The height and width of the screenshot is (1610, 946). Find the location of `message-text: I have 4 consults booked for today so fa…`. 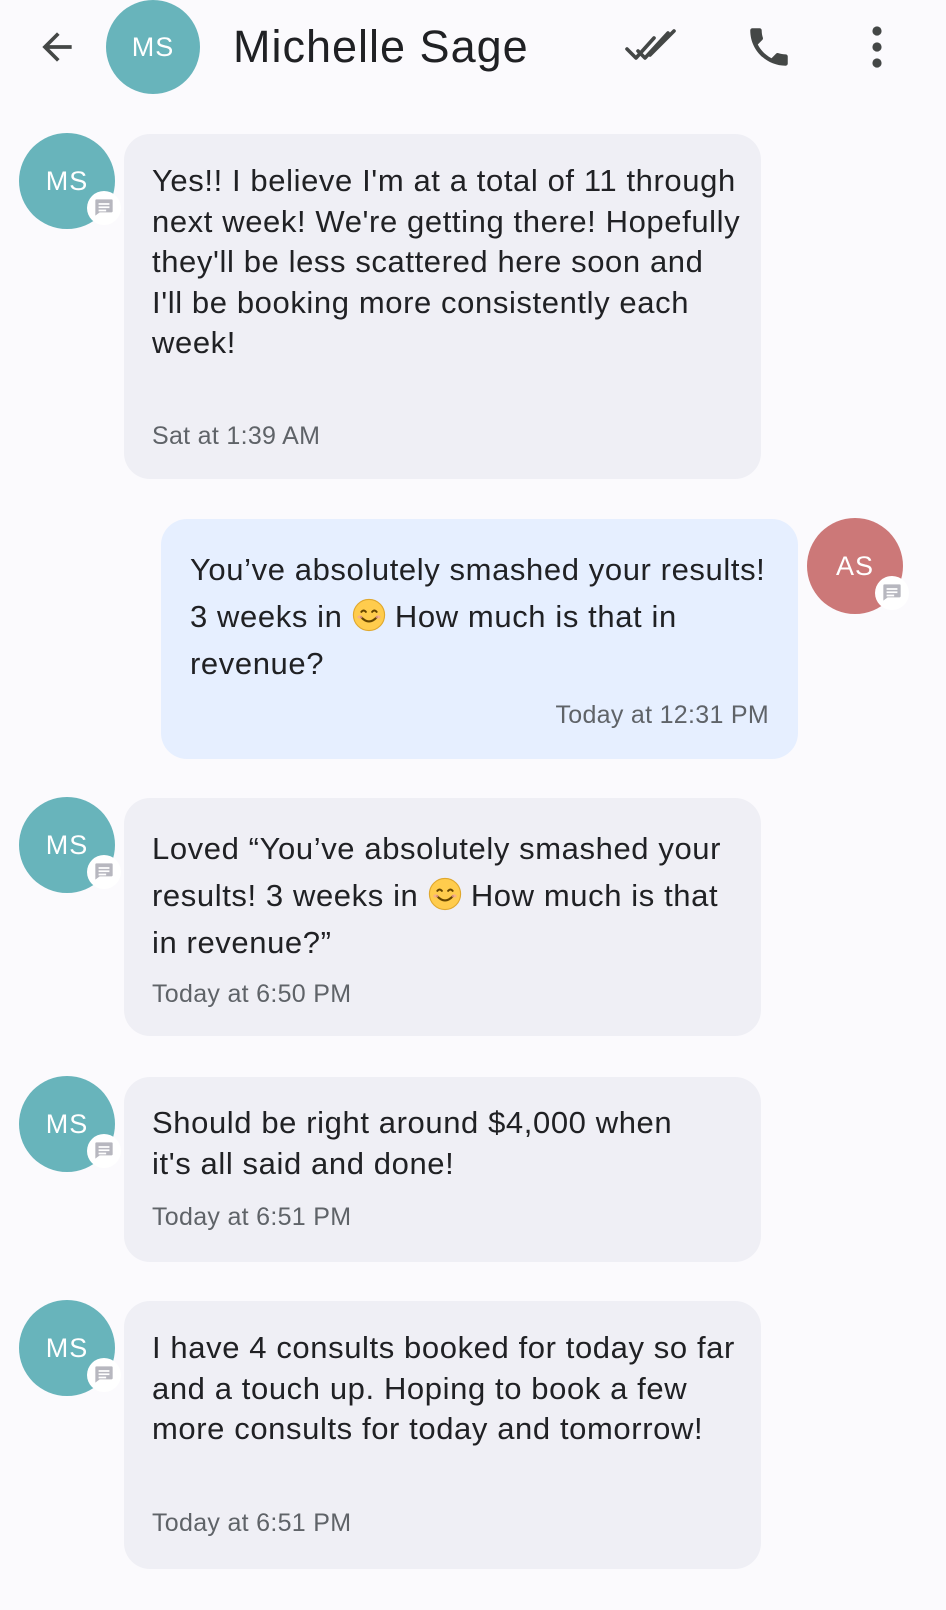

message-text: I have 4 consults booked for today so fa… is located at coordinates (448, 1388).